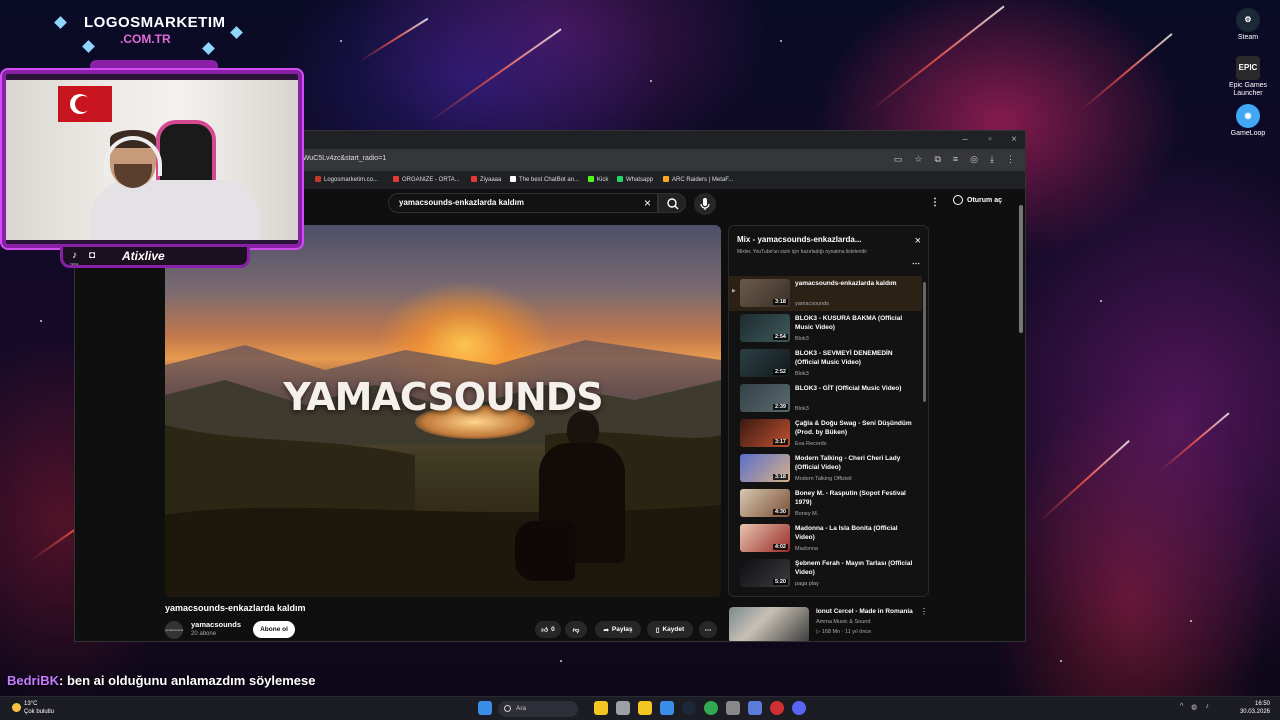  I want to click on youtube-icon, so click(474, 179).